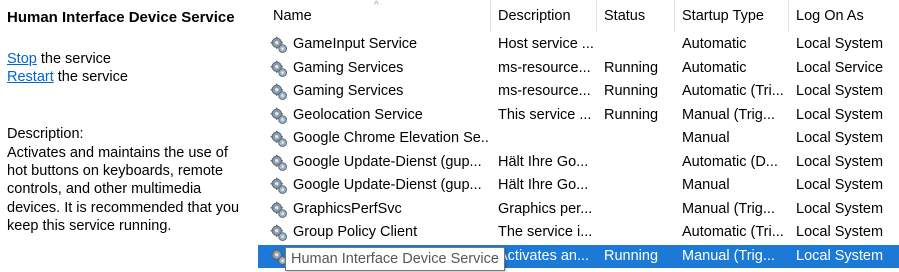 Image resolution: width=899 pixels, height=272 pixels. What do you see at coordinates (347, 208) in the screenshot?
I see `service-name-cell: GraphicsPerfSvc` at bounding box center [347, 208].